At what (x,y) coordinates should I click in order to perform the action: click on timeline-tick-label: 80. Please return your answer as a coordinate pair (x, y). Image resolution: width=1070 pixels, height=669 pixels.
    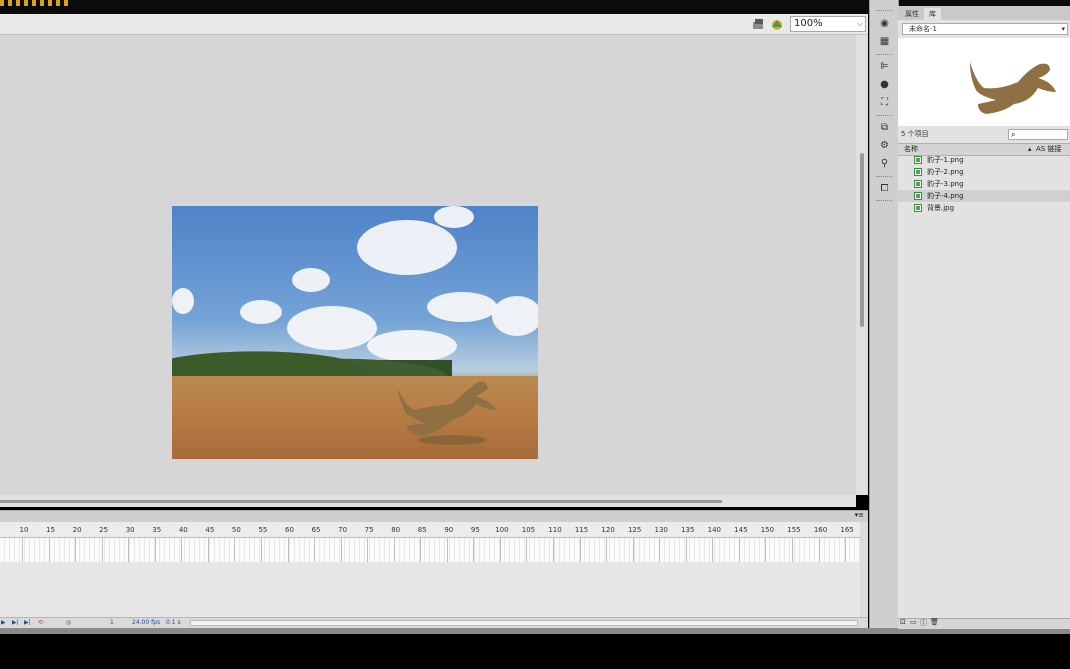
    Looking at the image, I should click on (396, 530).